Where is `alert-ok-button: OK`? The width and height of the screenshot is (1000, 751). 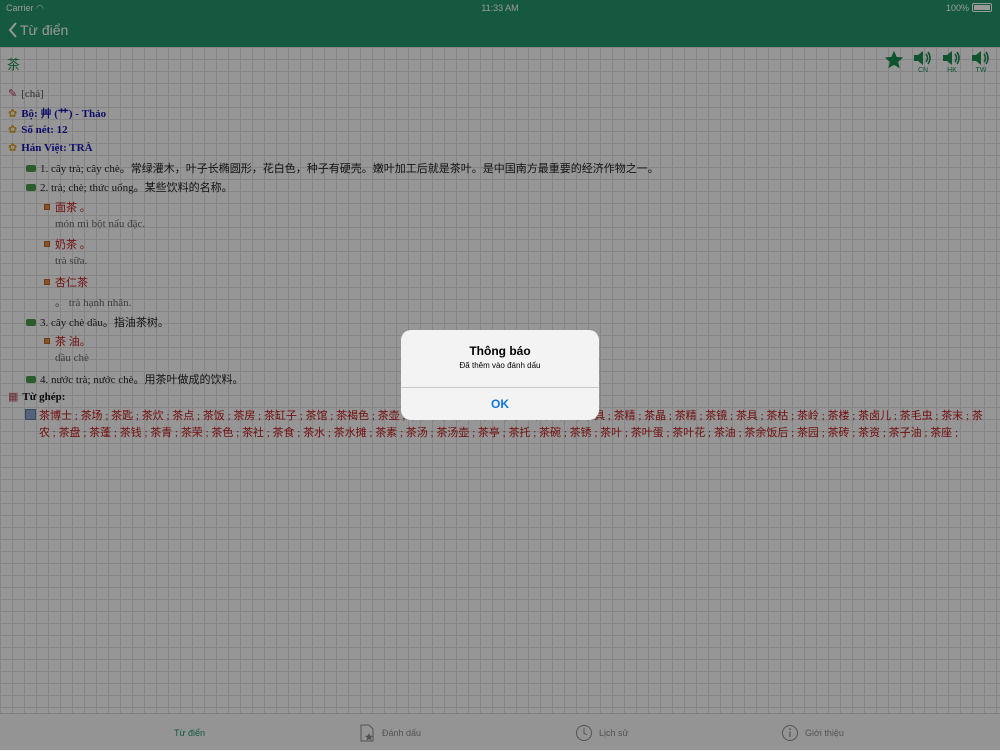
alert-ok-button: OK is located at coordinates (500, 403).